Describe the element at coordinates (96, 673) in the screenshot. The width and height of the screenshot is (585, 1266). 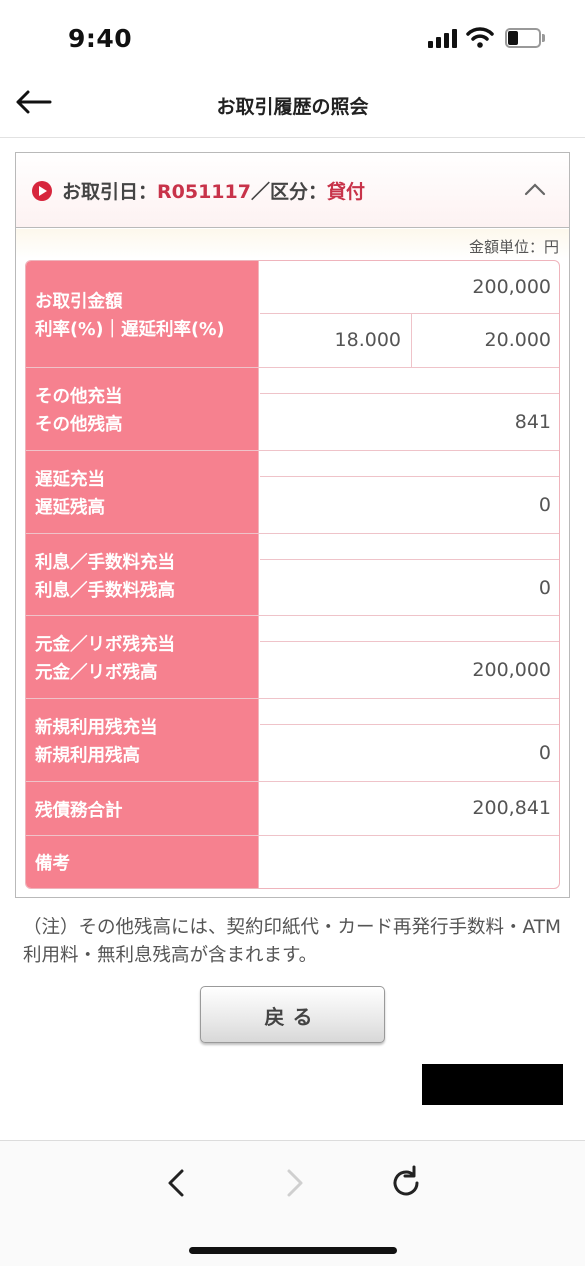
I see `row-label: 元金／リボ残高` at that location.